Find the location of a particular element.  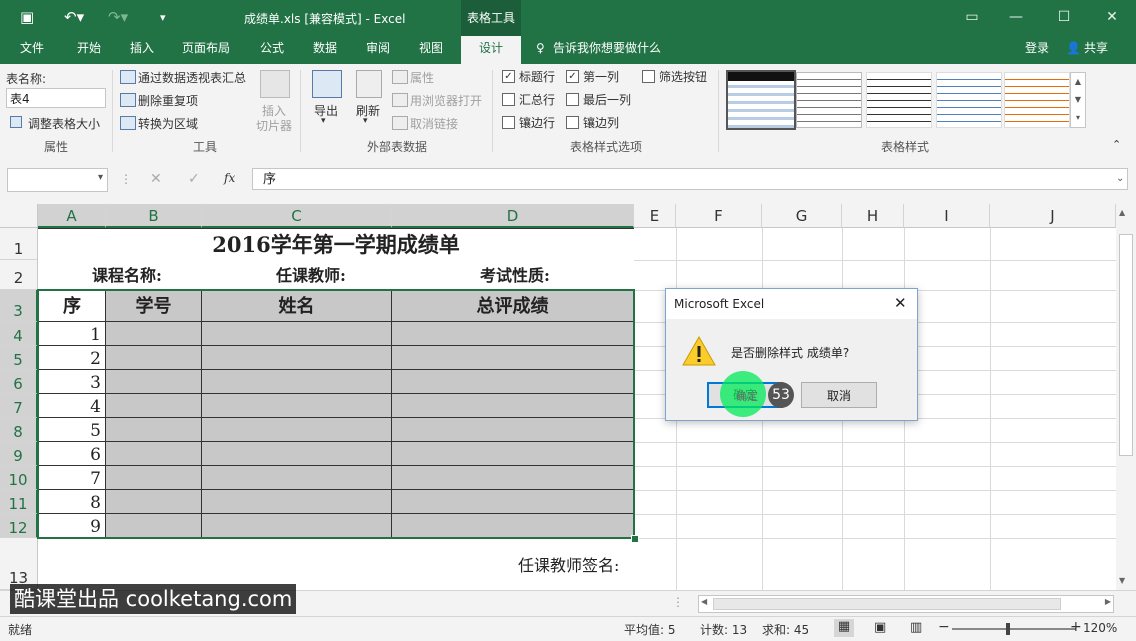

banded-columns-checkbox is located at coordinates (572, 122).